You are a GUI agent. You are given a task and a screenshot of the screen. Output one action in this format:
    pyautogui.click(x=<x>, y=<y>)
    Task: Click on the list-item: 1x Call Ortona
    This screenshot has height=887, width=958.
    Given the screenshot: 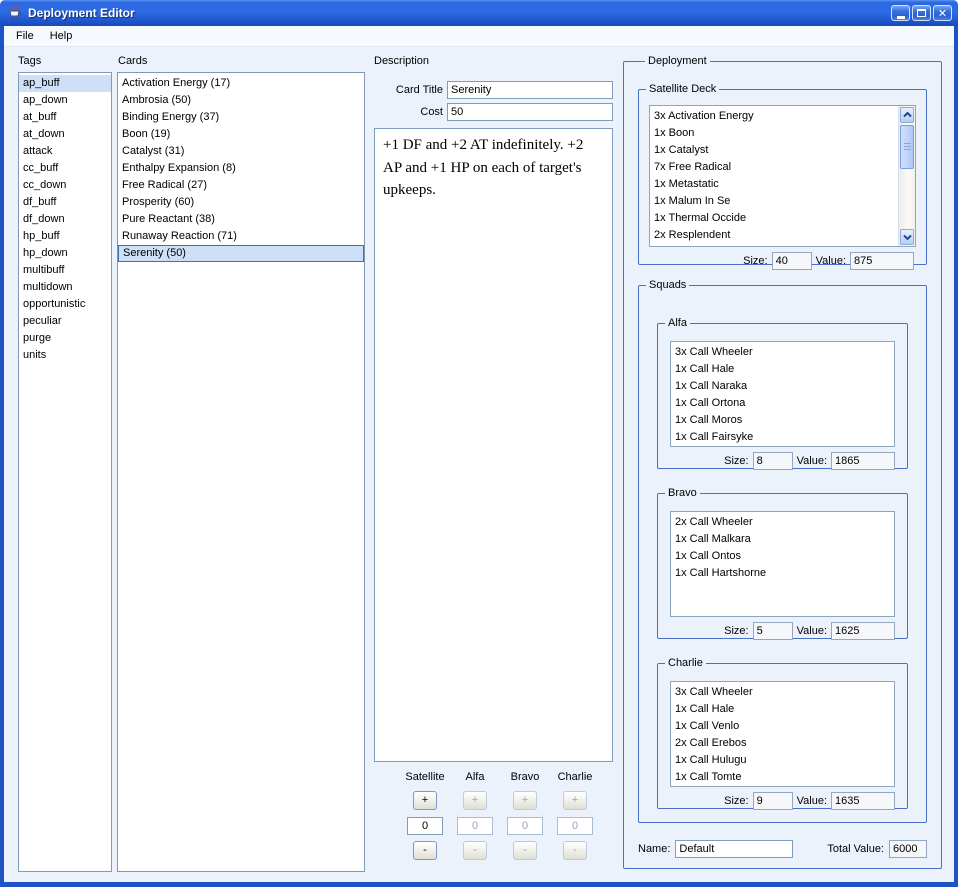 What is the action you would take?
    pyautogui.click(x=782, y=403)
    